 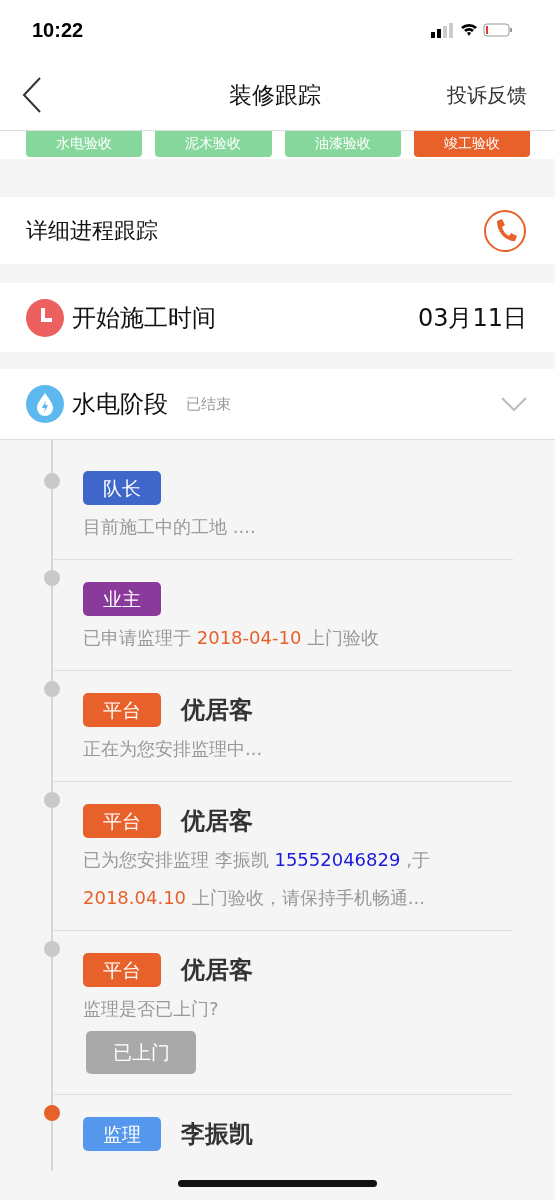 I want to click on stage-button: 泥木验收, so click(x=213, y=144).